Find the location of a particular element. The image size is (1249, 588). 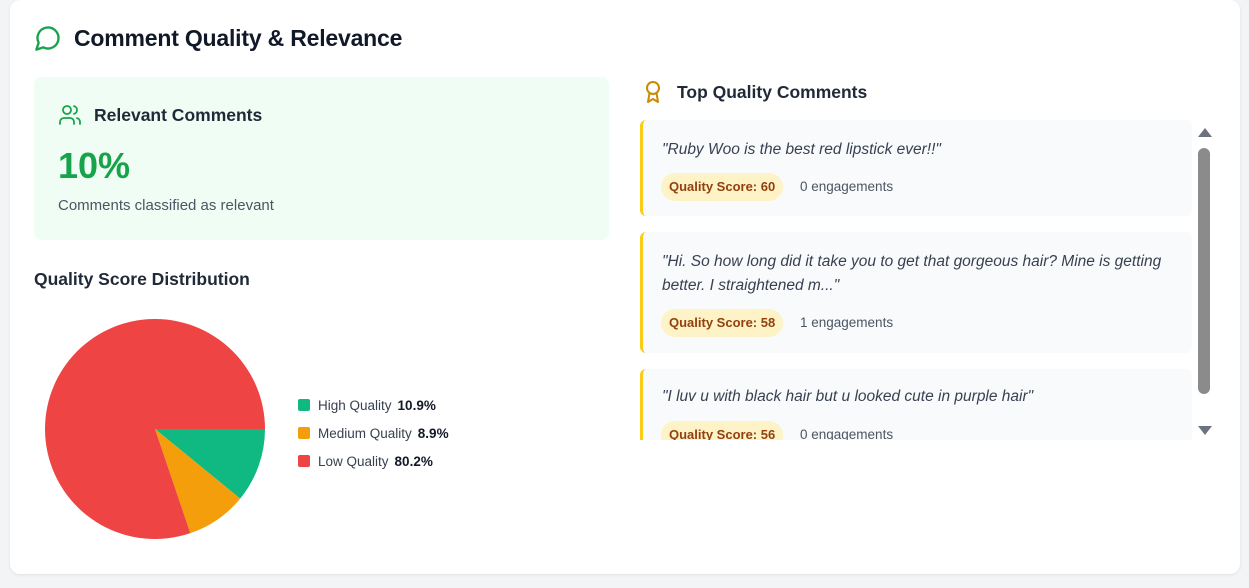

legend-item-high: High Quality 10.9% is located at coordinates (373, 405).